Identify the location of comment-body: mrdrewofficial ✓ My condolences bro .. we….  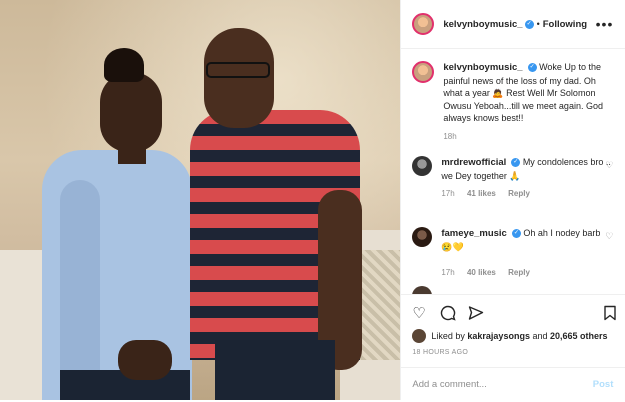
(527, 178).